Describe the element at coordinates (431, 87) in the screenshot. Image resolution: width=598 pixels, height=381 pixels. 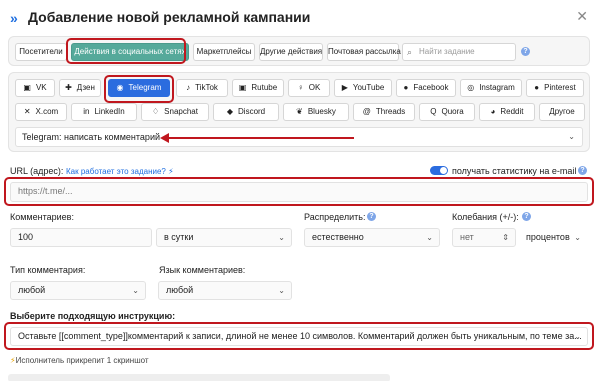
I see `network-label: Facebook` at that location.